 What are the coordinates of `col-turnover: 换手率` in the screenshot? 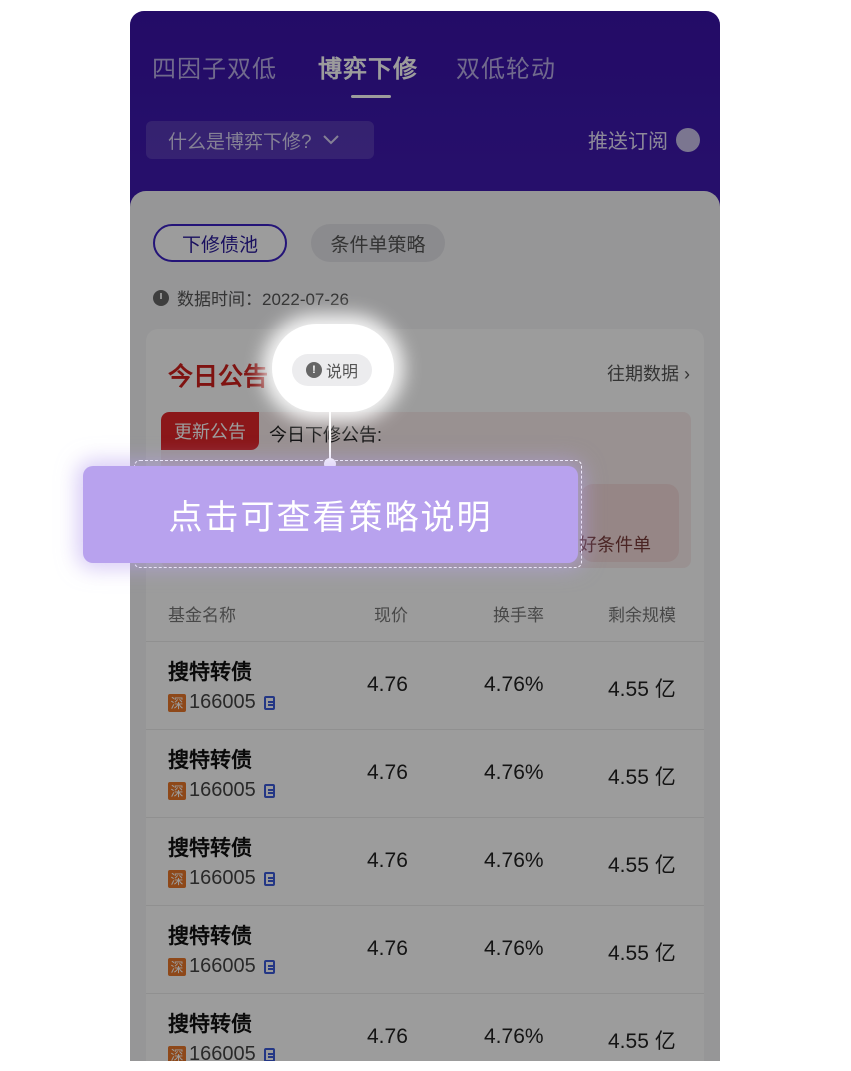 It's located at (518, 615).